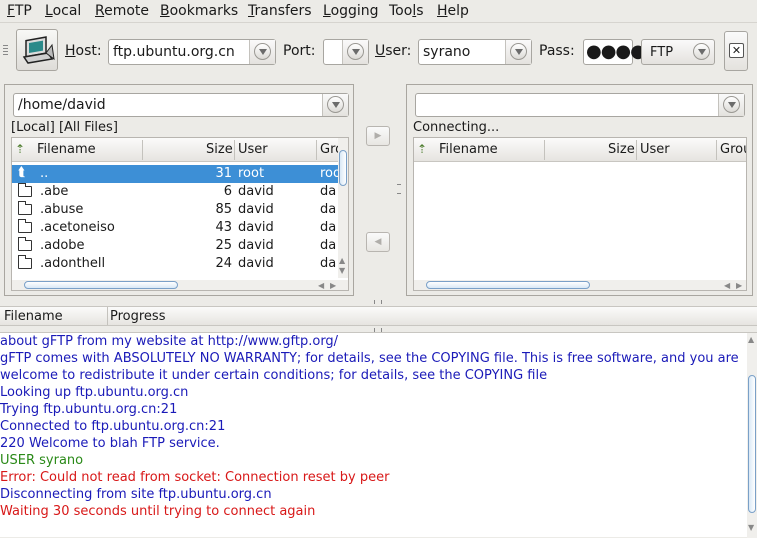  What do you see at coordinates (19, 11) in the screenshot?
I see `menu-ftp: FTP` at bounding box center [19, 11].